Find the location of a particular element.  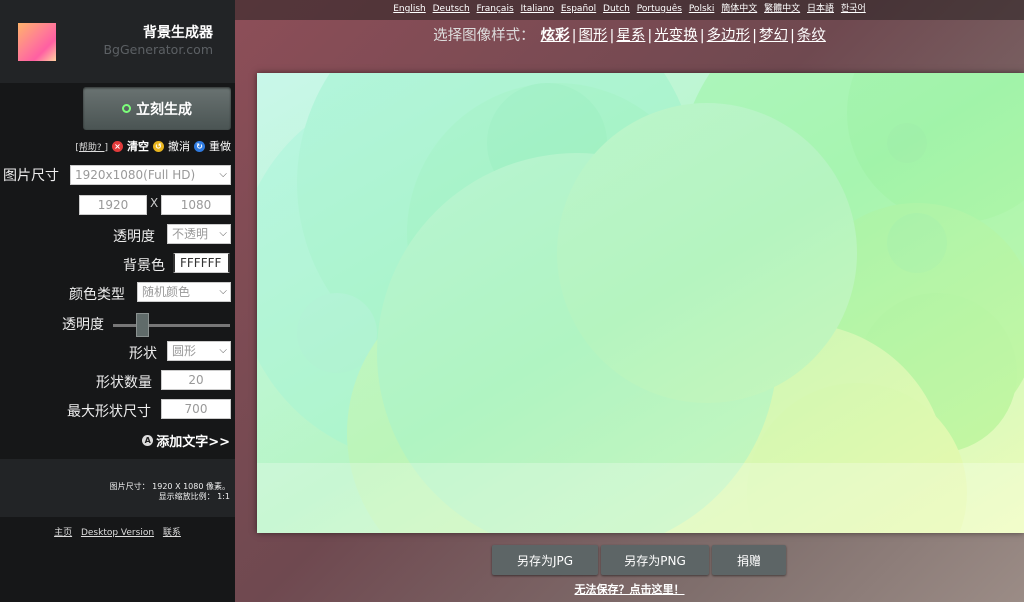

edit-toolbar: [帮助? ] × 清空 ↺ 撤消 ↻ 重做 is located at coordinates (153, 146).